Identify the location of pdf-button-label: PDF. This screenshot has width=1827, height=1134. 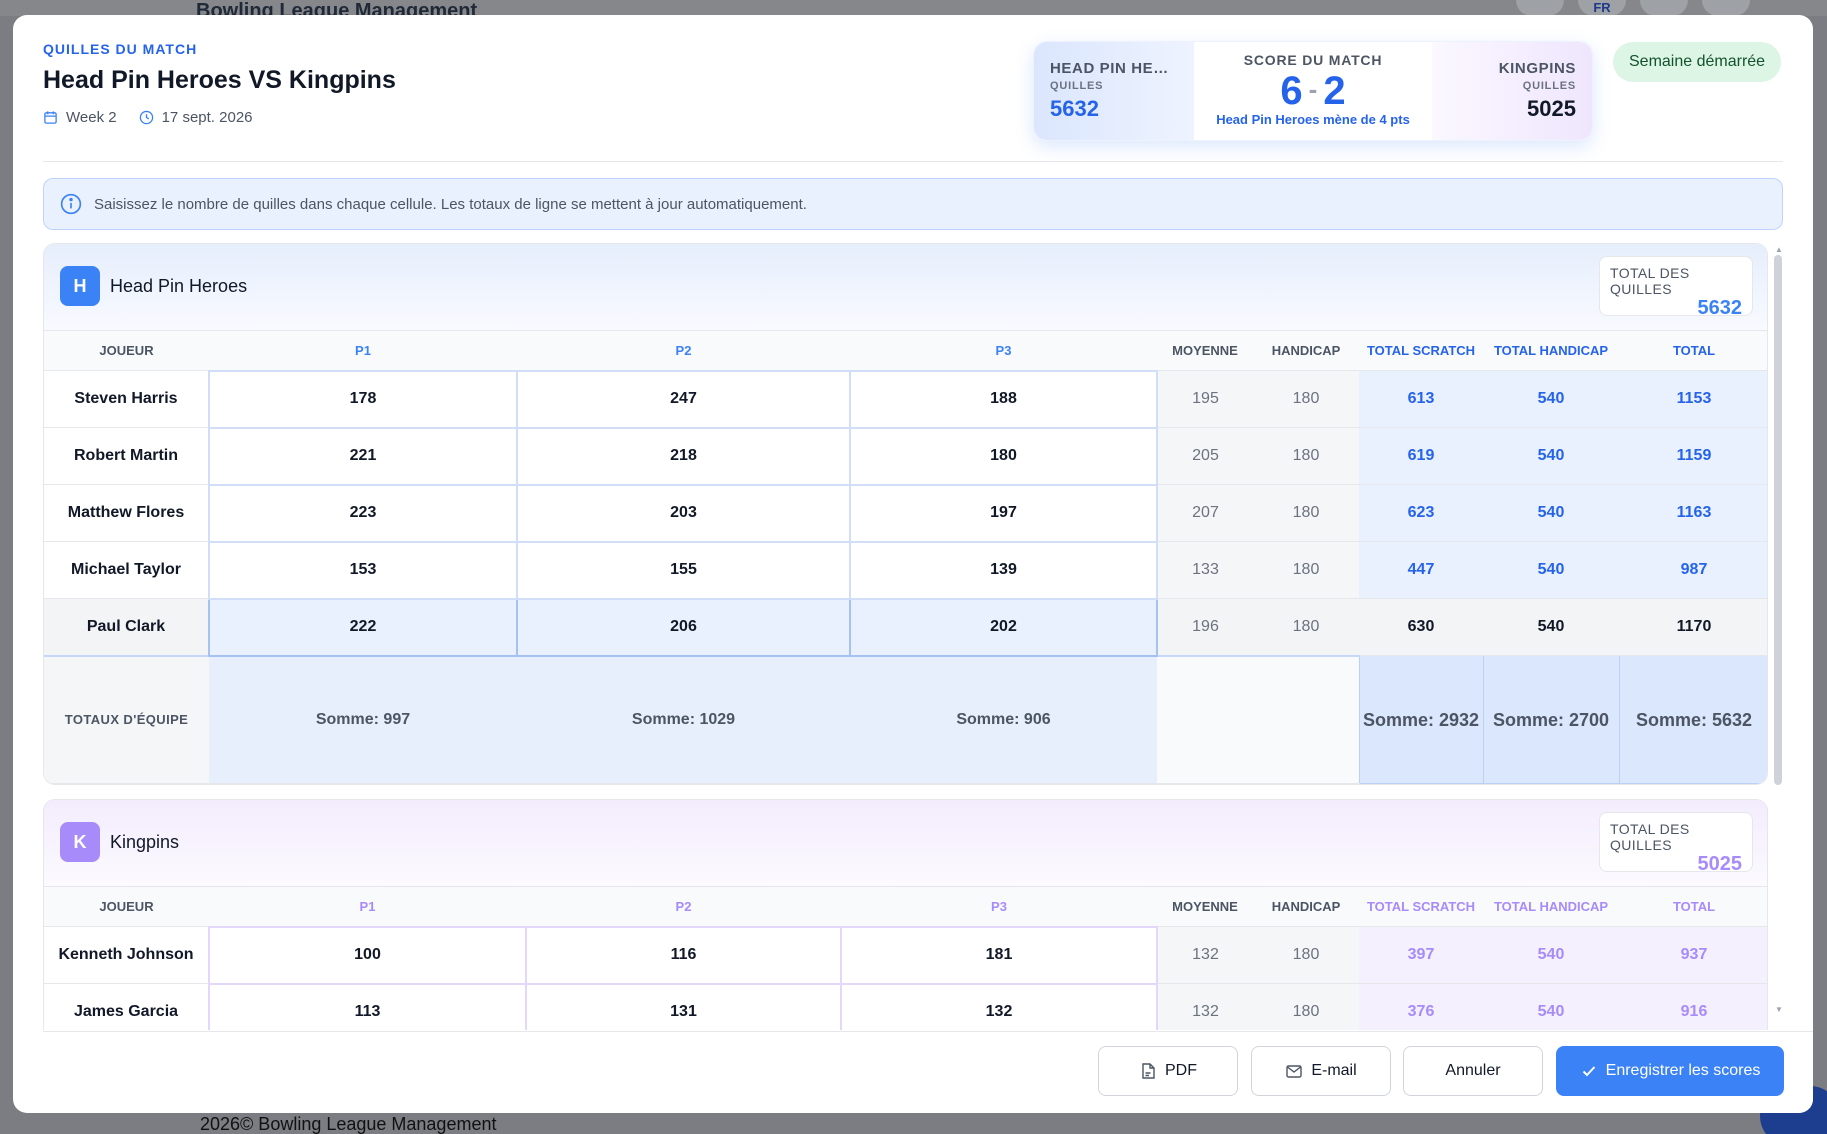
(1181, 1070).